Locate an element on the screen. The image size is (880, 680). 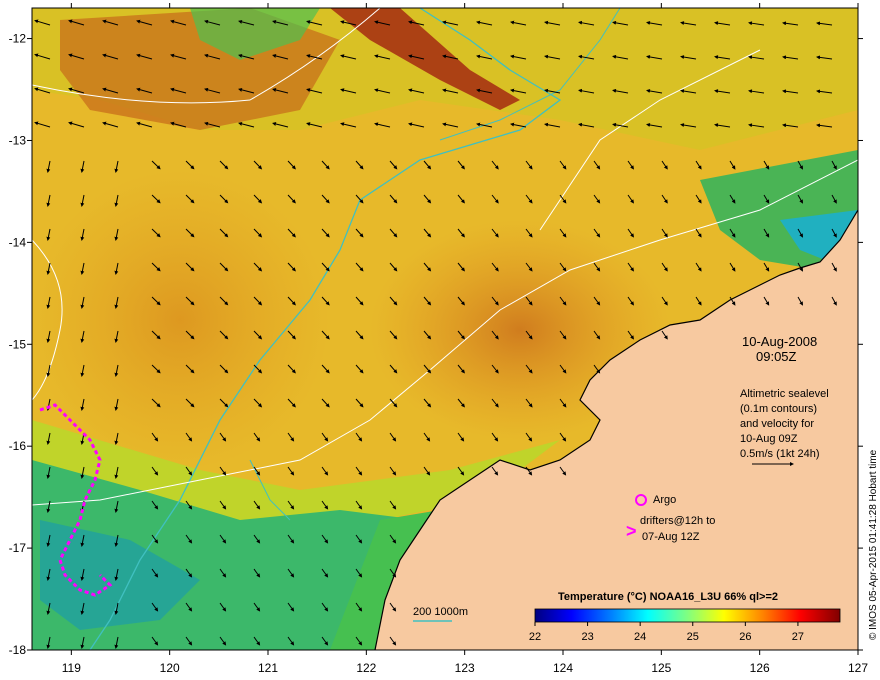
y-tick-label: -14 is located at coordinates (18, 242).